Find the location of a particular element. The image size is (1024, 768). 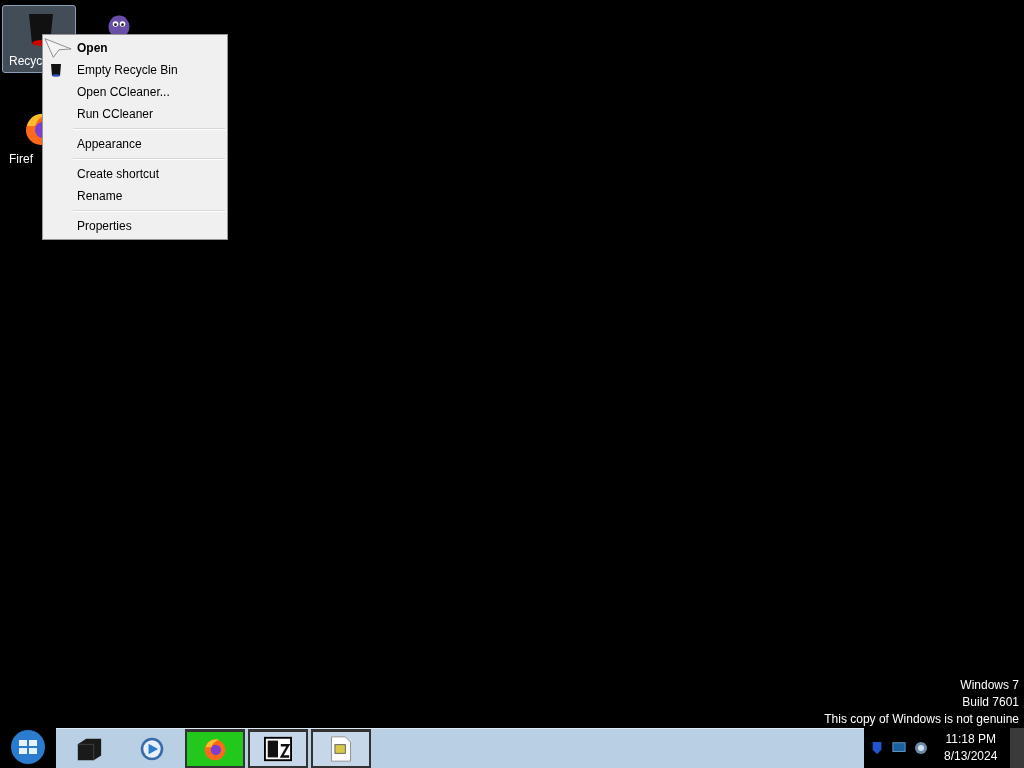

speaker-tray-icon is located at coordinates (921, 748).